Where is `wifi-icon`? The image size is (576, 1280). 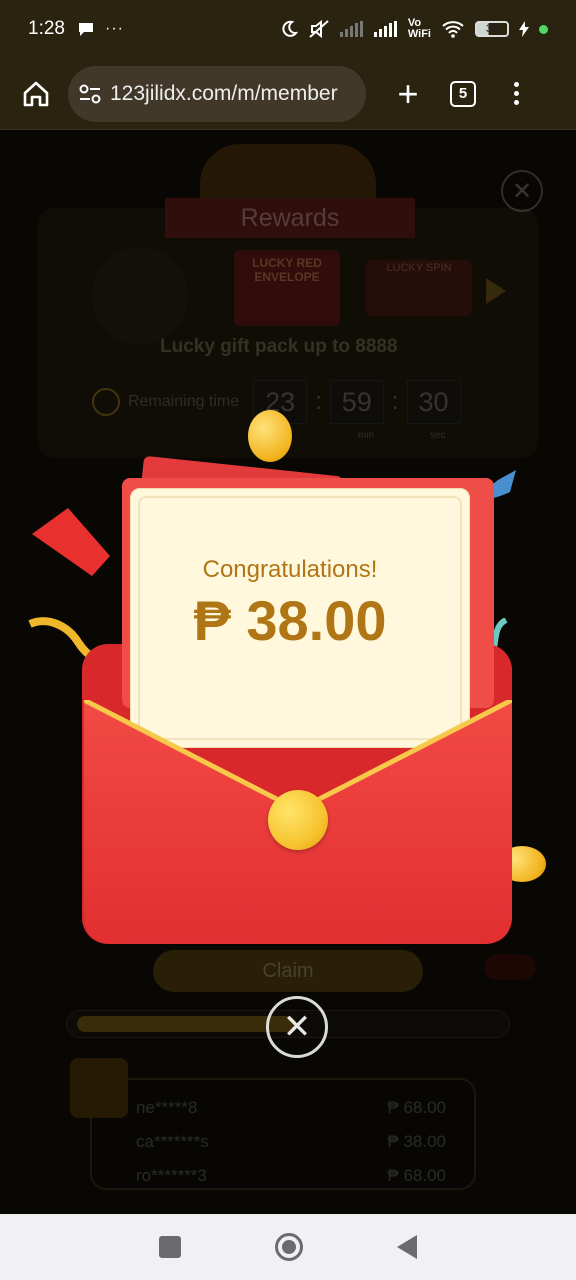
wifi-icon is located at coordinates (453, 29).